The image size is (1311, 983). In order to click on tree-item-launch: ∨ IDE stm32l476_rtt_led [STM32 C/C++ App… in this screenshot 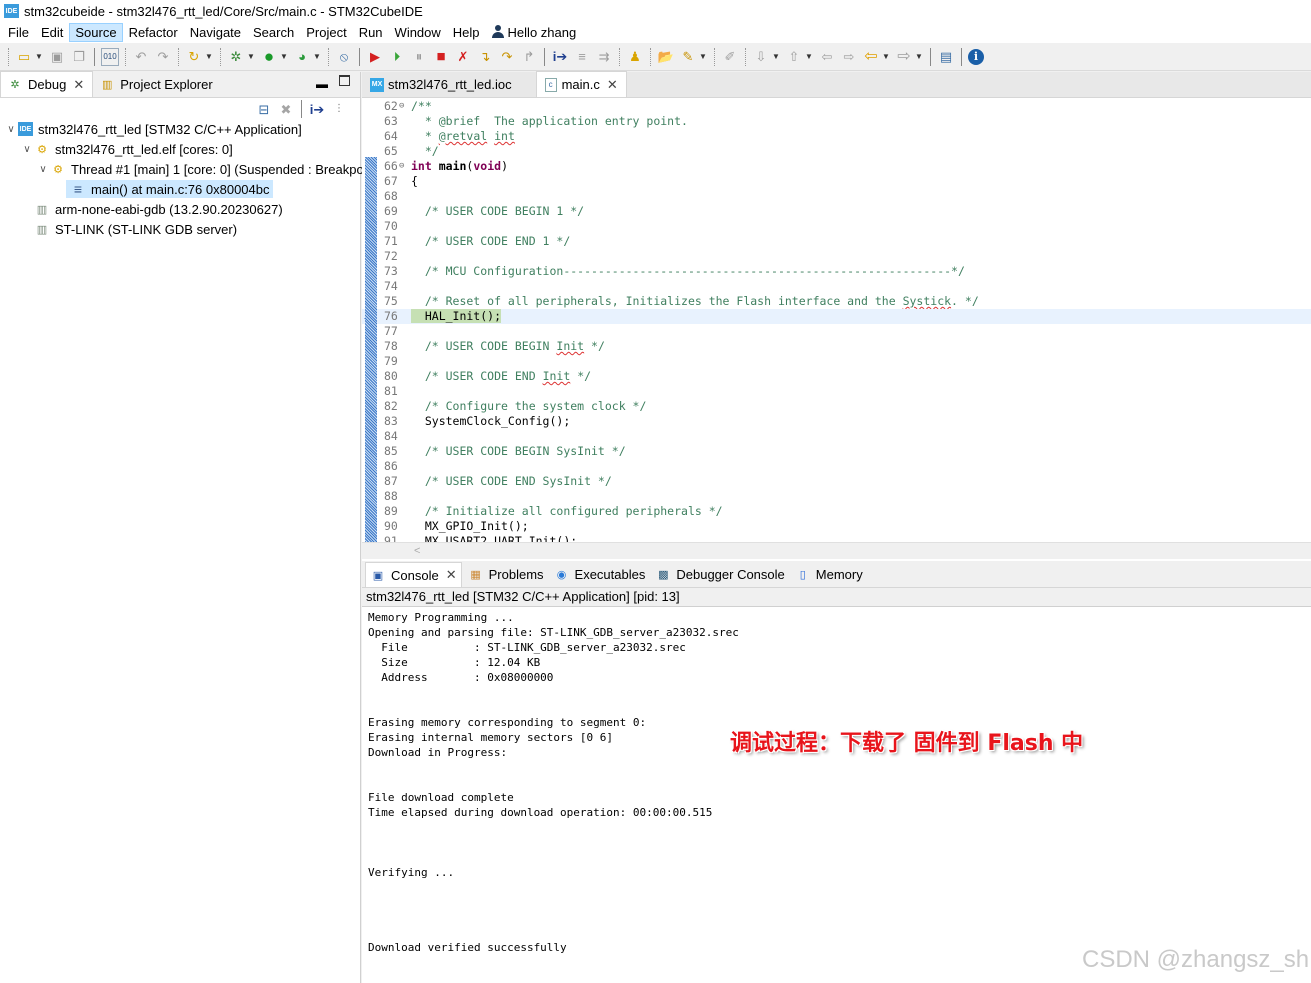, I will do `click(152, 129)`.